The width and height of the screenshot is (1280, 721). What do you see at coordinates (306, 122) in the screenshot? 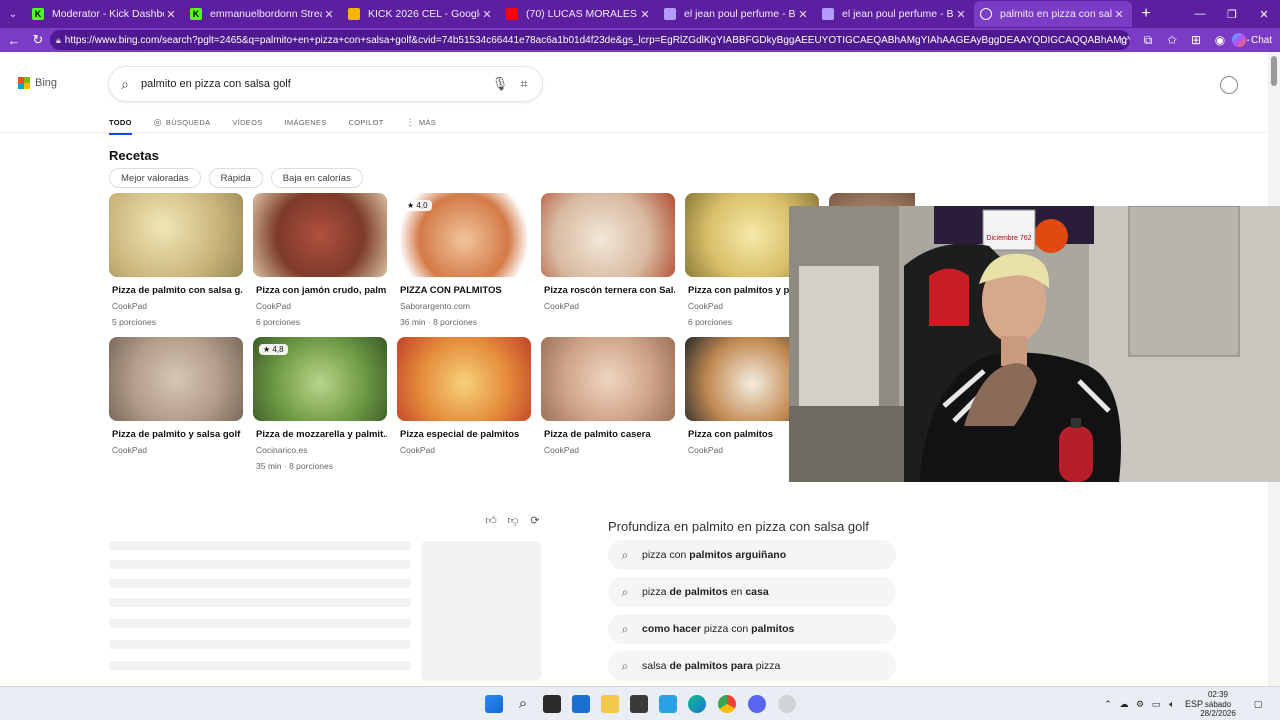
I see `scope-imagenes: IMÁGENES` at bounding box center [306, 122].